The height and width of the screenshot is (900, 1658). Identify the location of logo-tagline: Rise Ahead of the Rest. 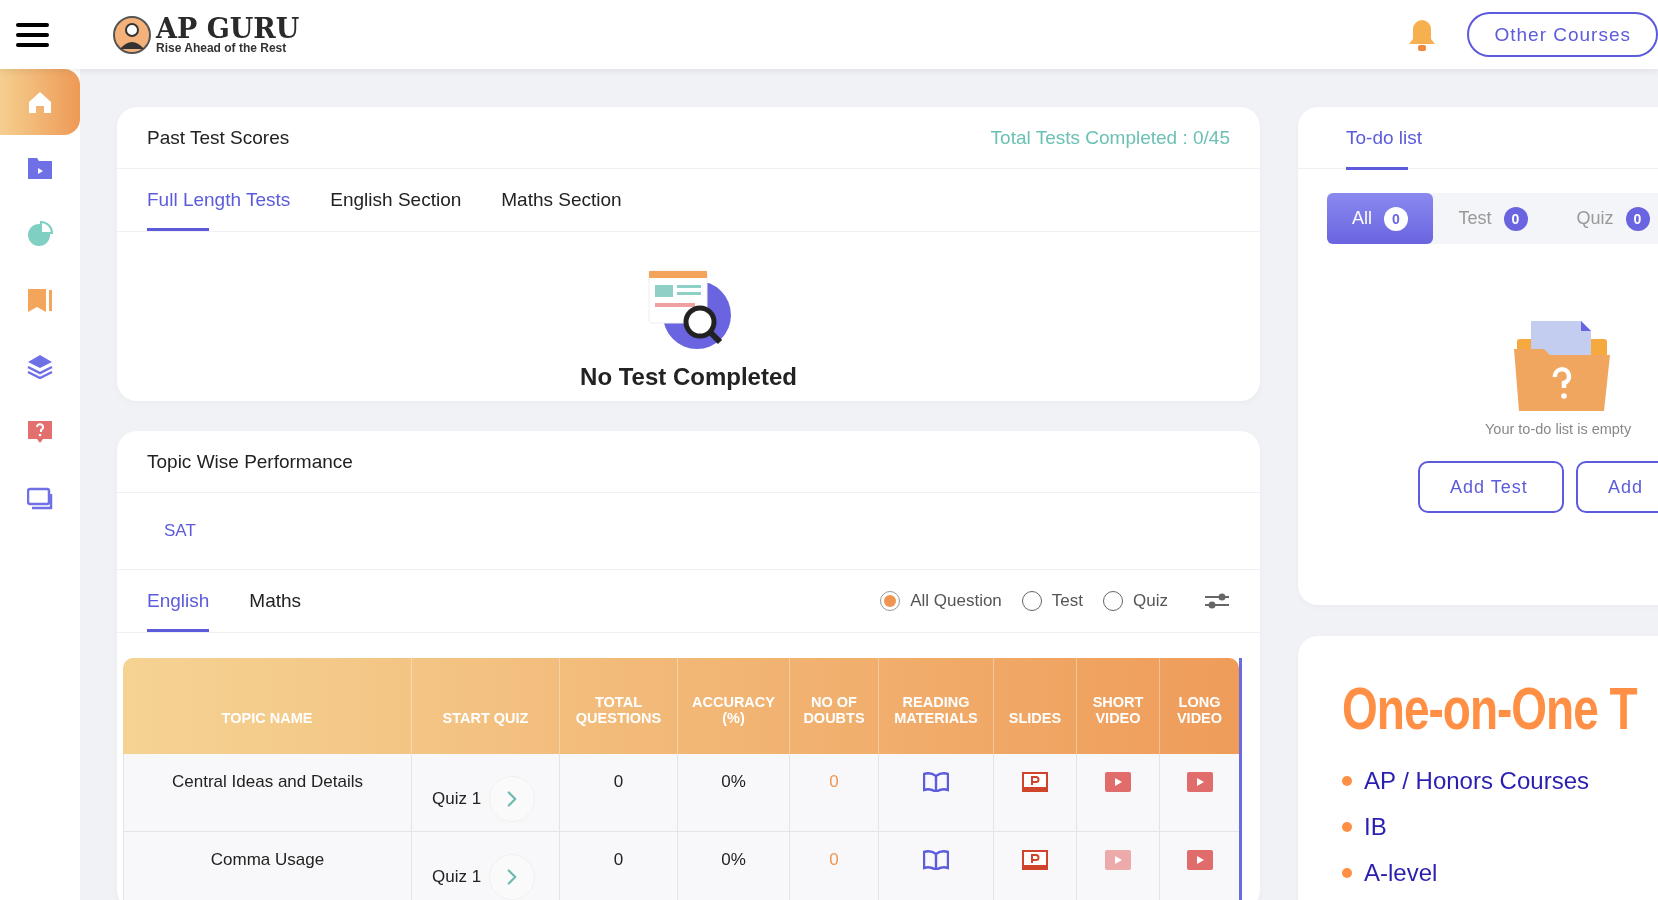
(222, 48).